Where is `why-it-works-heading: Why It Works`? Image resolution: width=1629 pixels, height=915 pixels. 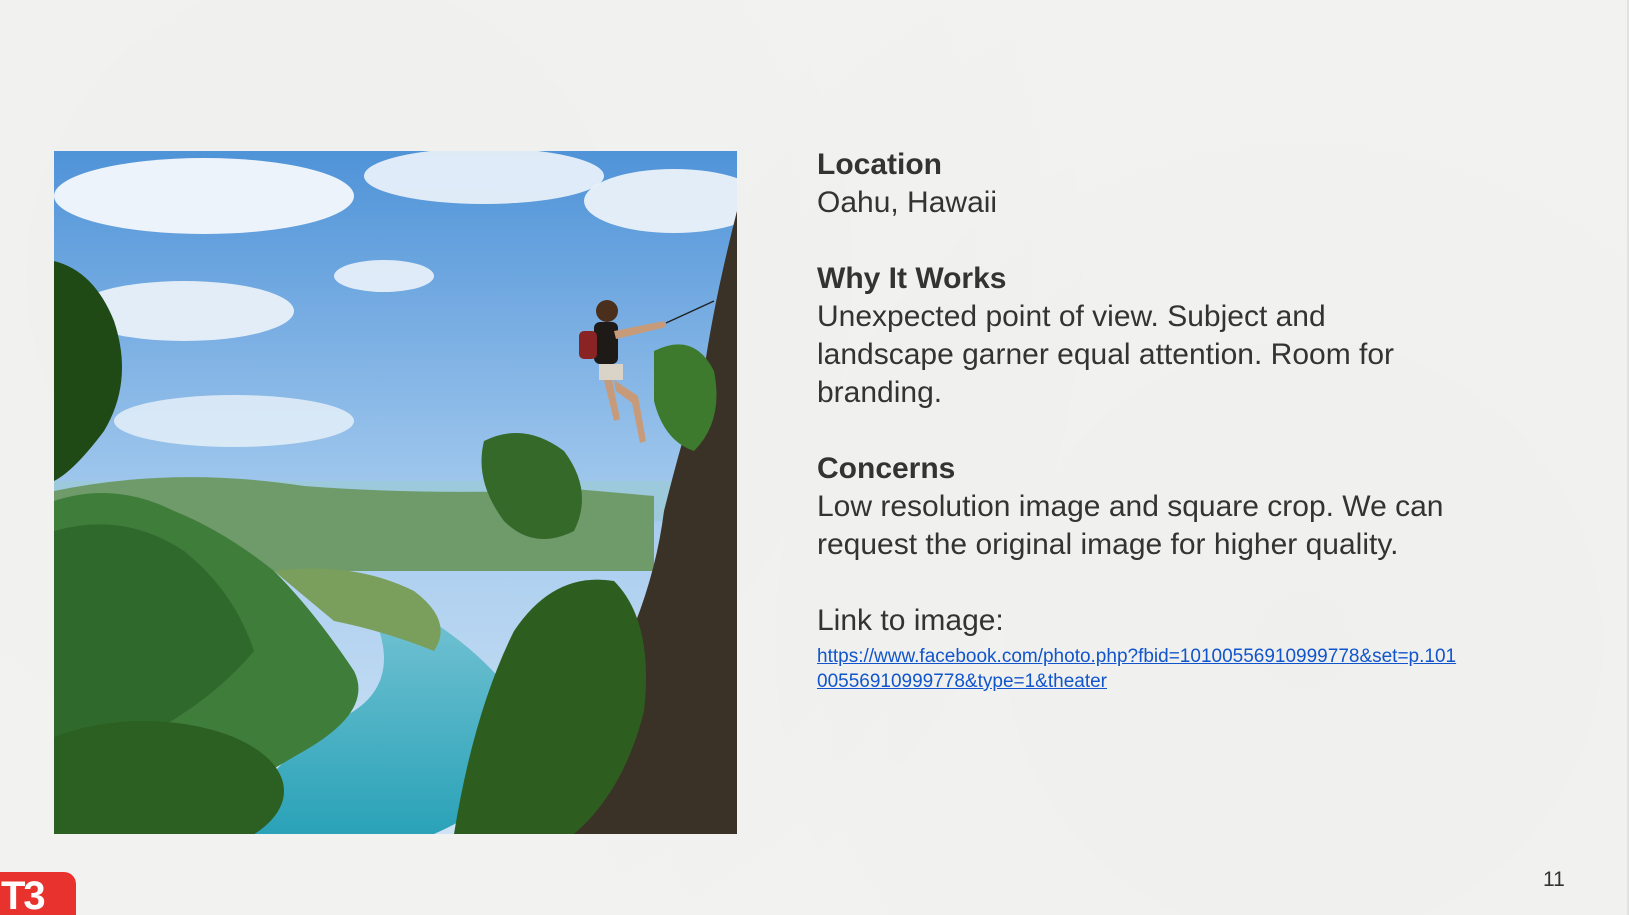
why-it-works-heading: Why It Works is located at coordinates (912, 278).